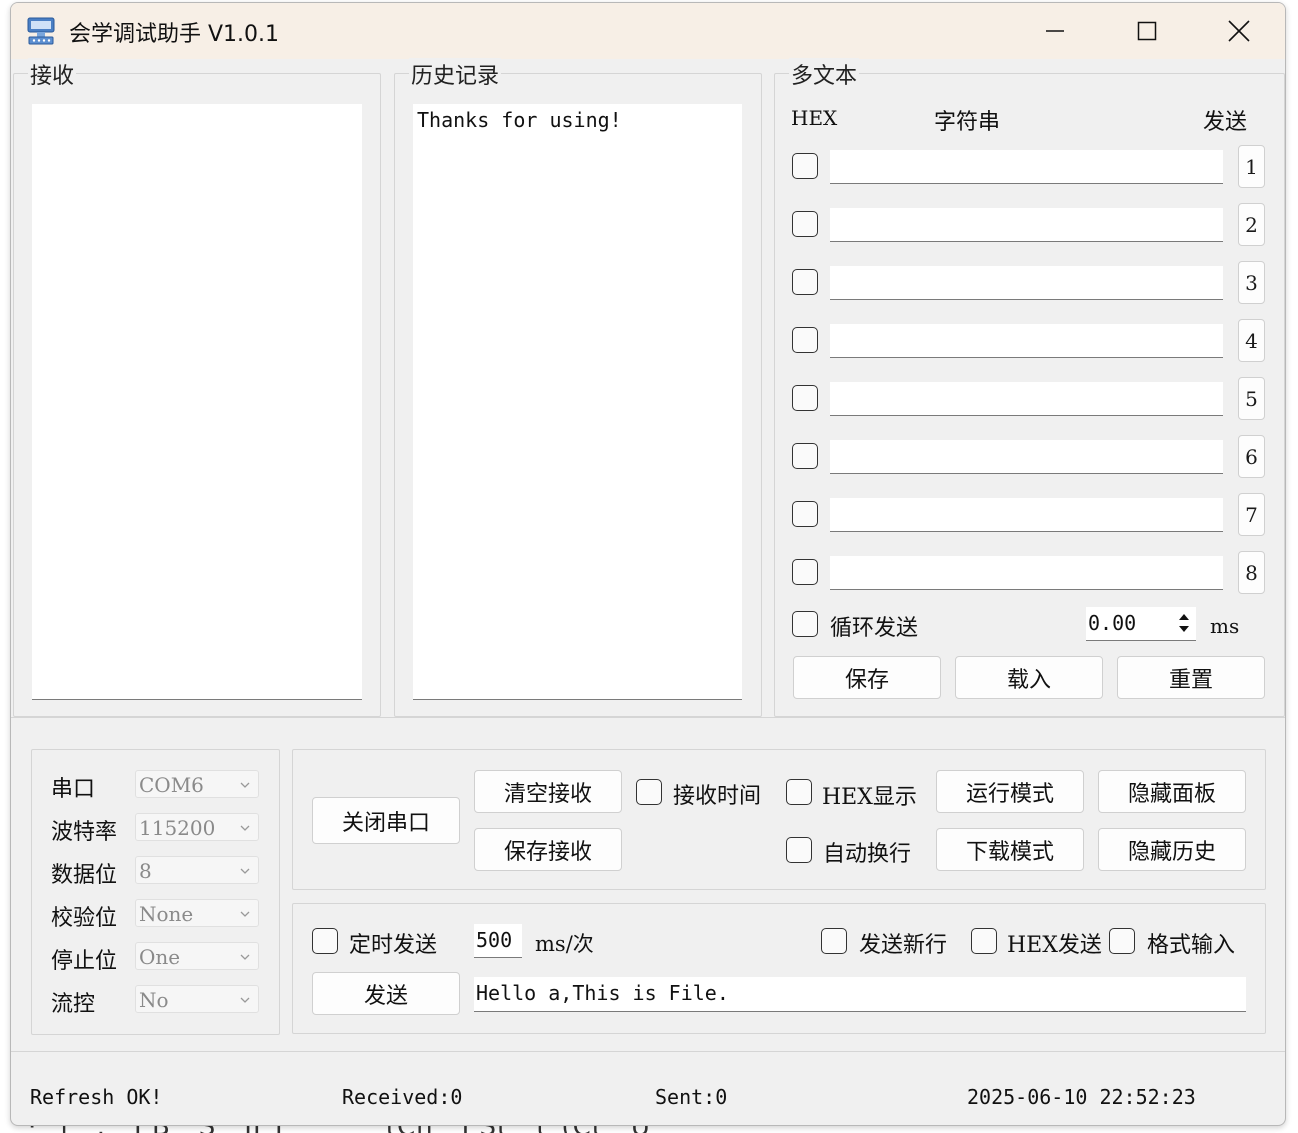 The image size is (1298, 1133). I want to click on hex-display-label: HEX显示, so click(869, 797).